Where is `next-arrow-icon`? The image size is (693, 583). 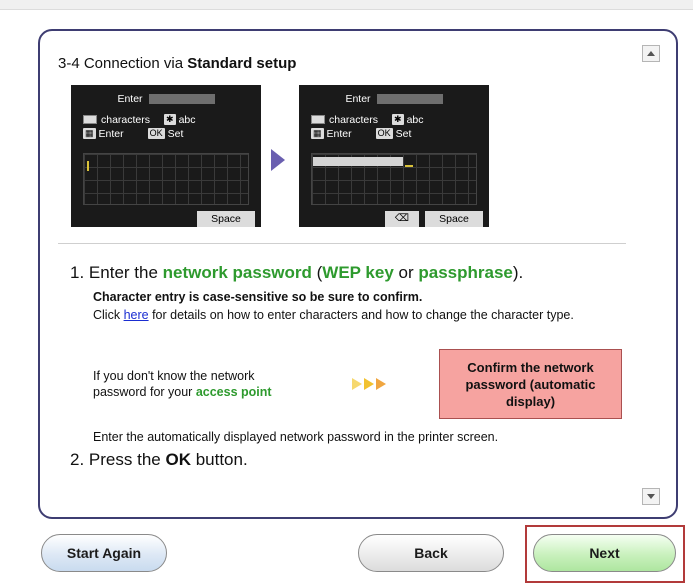
next-arrow-icon is located at coordinates (278, 160).